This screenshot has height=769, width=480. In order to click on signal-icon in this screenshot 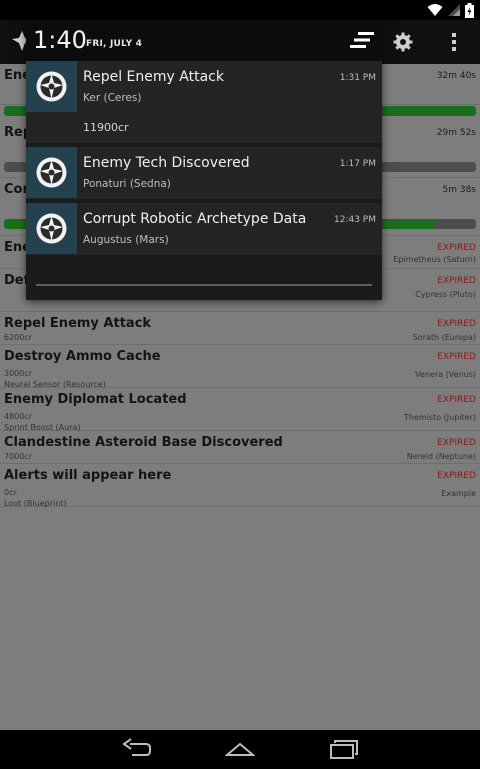, I will do `click(454, 10)`.